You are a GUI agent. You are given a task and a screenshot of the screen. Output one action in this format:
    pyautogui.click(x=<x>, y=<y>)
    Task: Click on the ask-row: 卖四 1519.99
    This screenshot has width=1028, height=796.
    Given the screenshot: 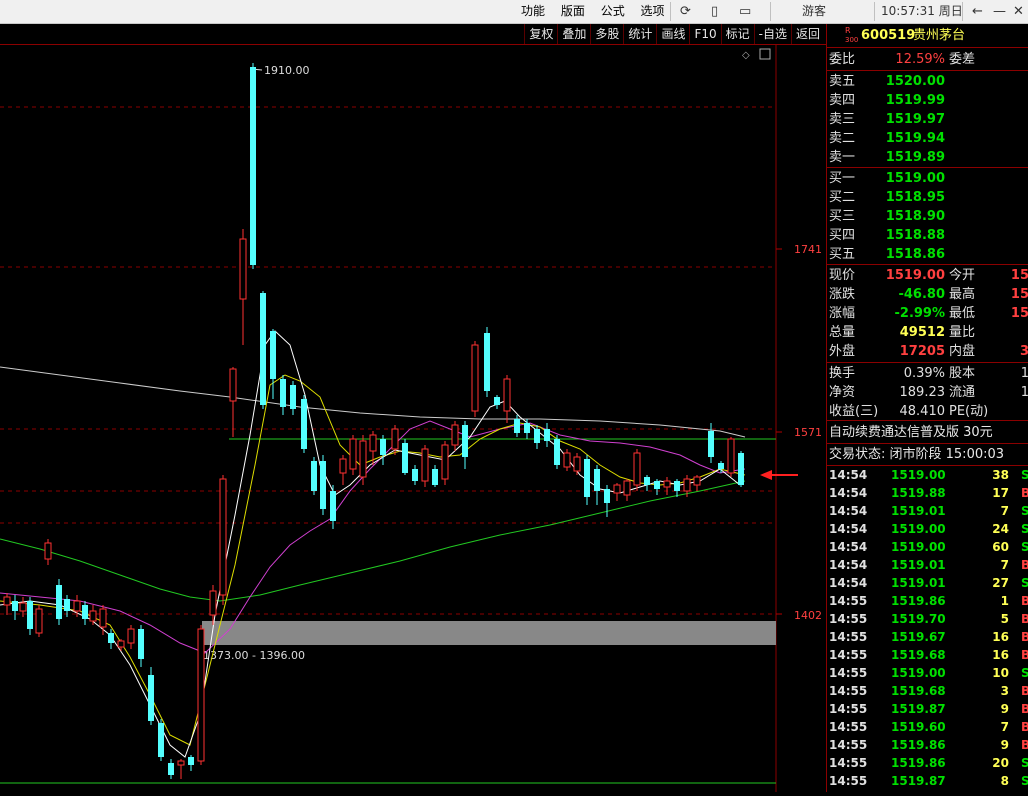 What is the action you would take?
    pyautogui.click(x=928, y=100)
    